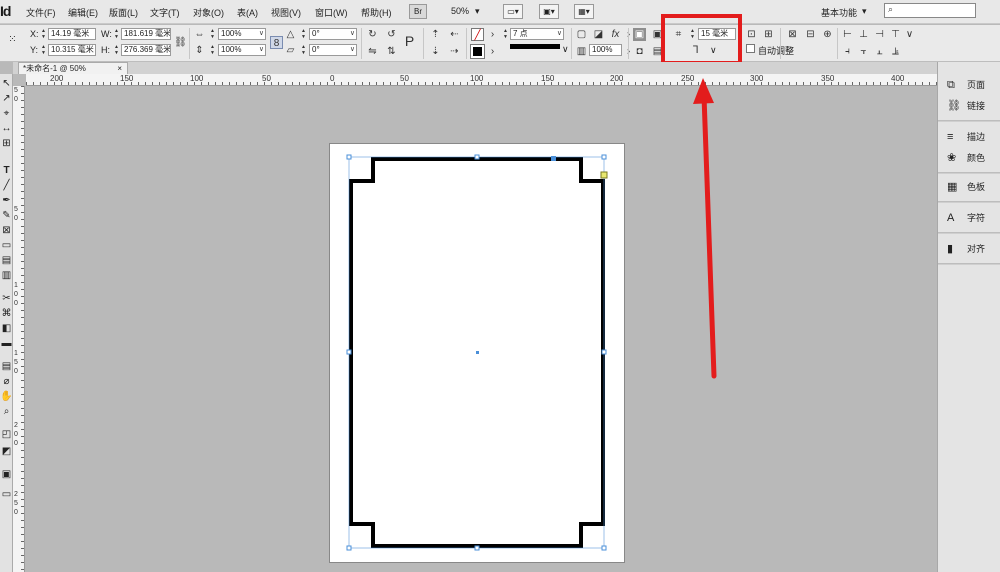 This screenshot has width=1000, height=572. I want to click on menu-file: 文件(F), so click(41, 12).